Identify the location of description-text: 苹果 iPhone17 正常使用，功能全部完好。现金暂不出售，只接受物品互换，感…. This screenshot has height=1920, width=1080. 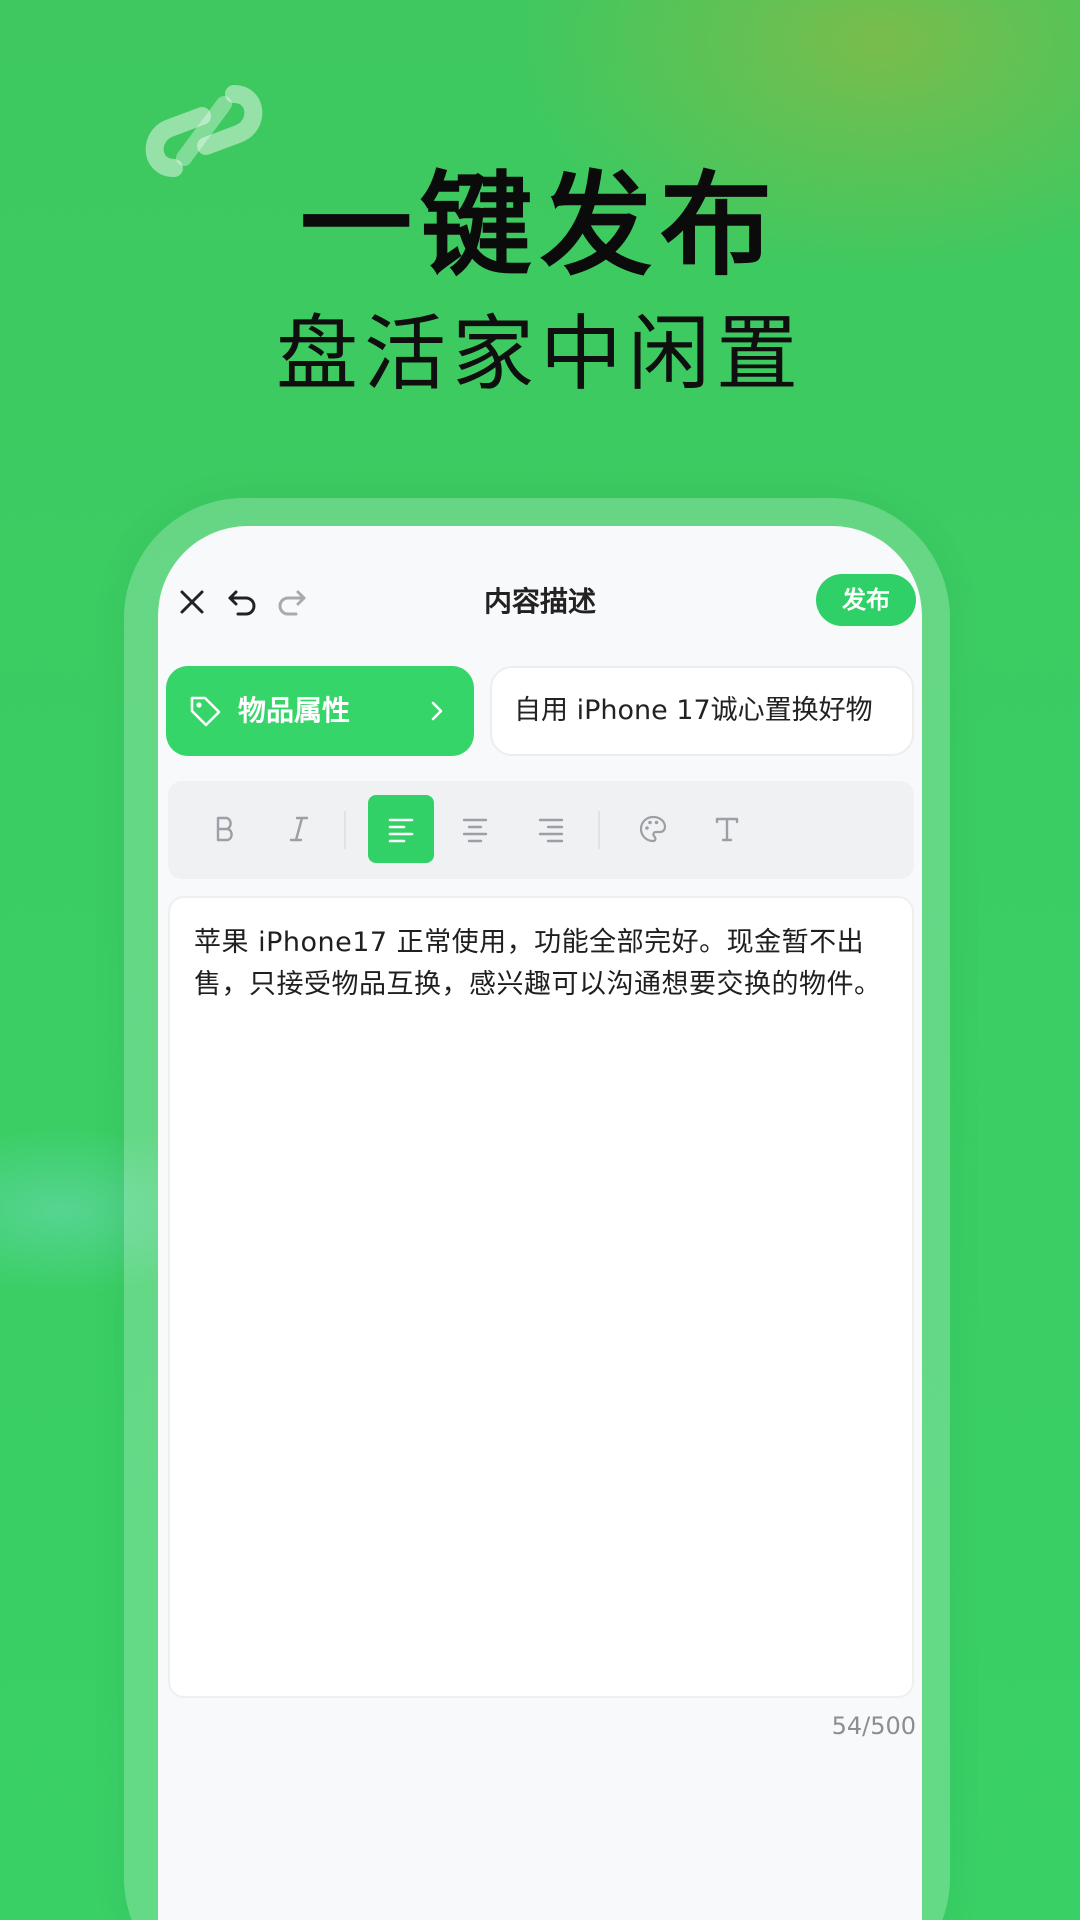
(538, 963).